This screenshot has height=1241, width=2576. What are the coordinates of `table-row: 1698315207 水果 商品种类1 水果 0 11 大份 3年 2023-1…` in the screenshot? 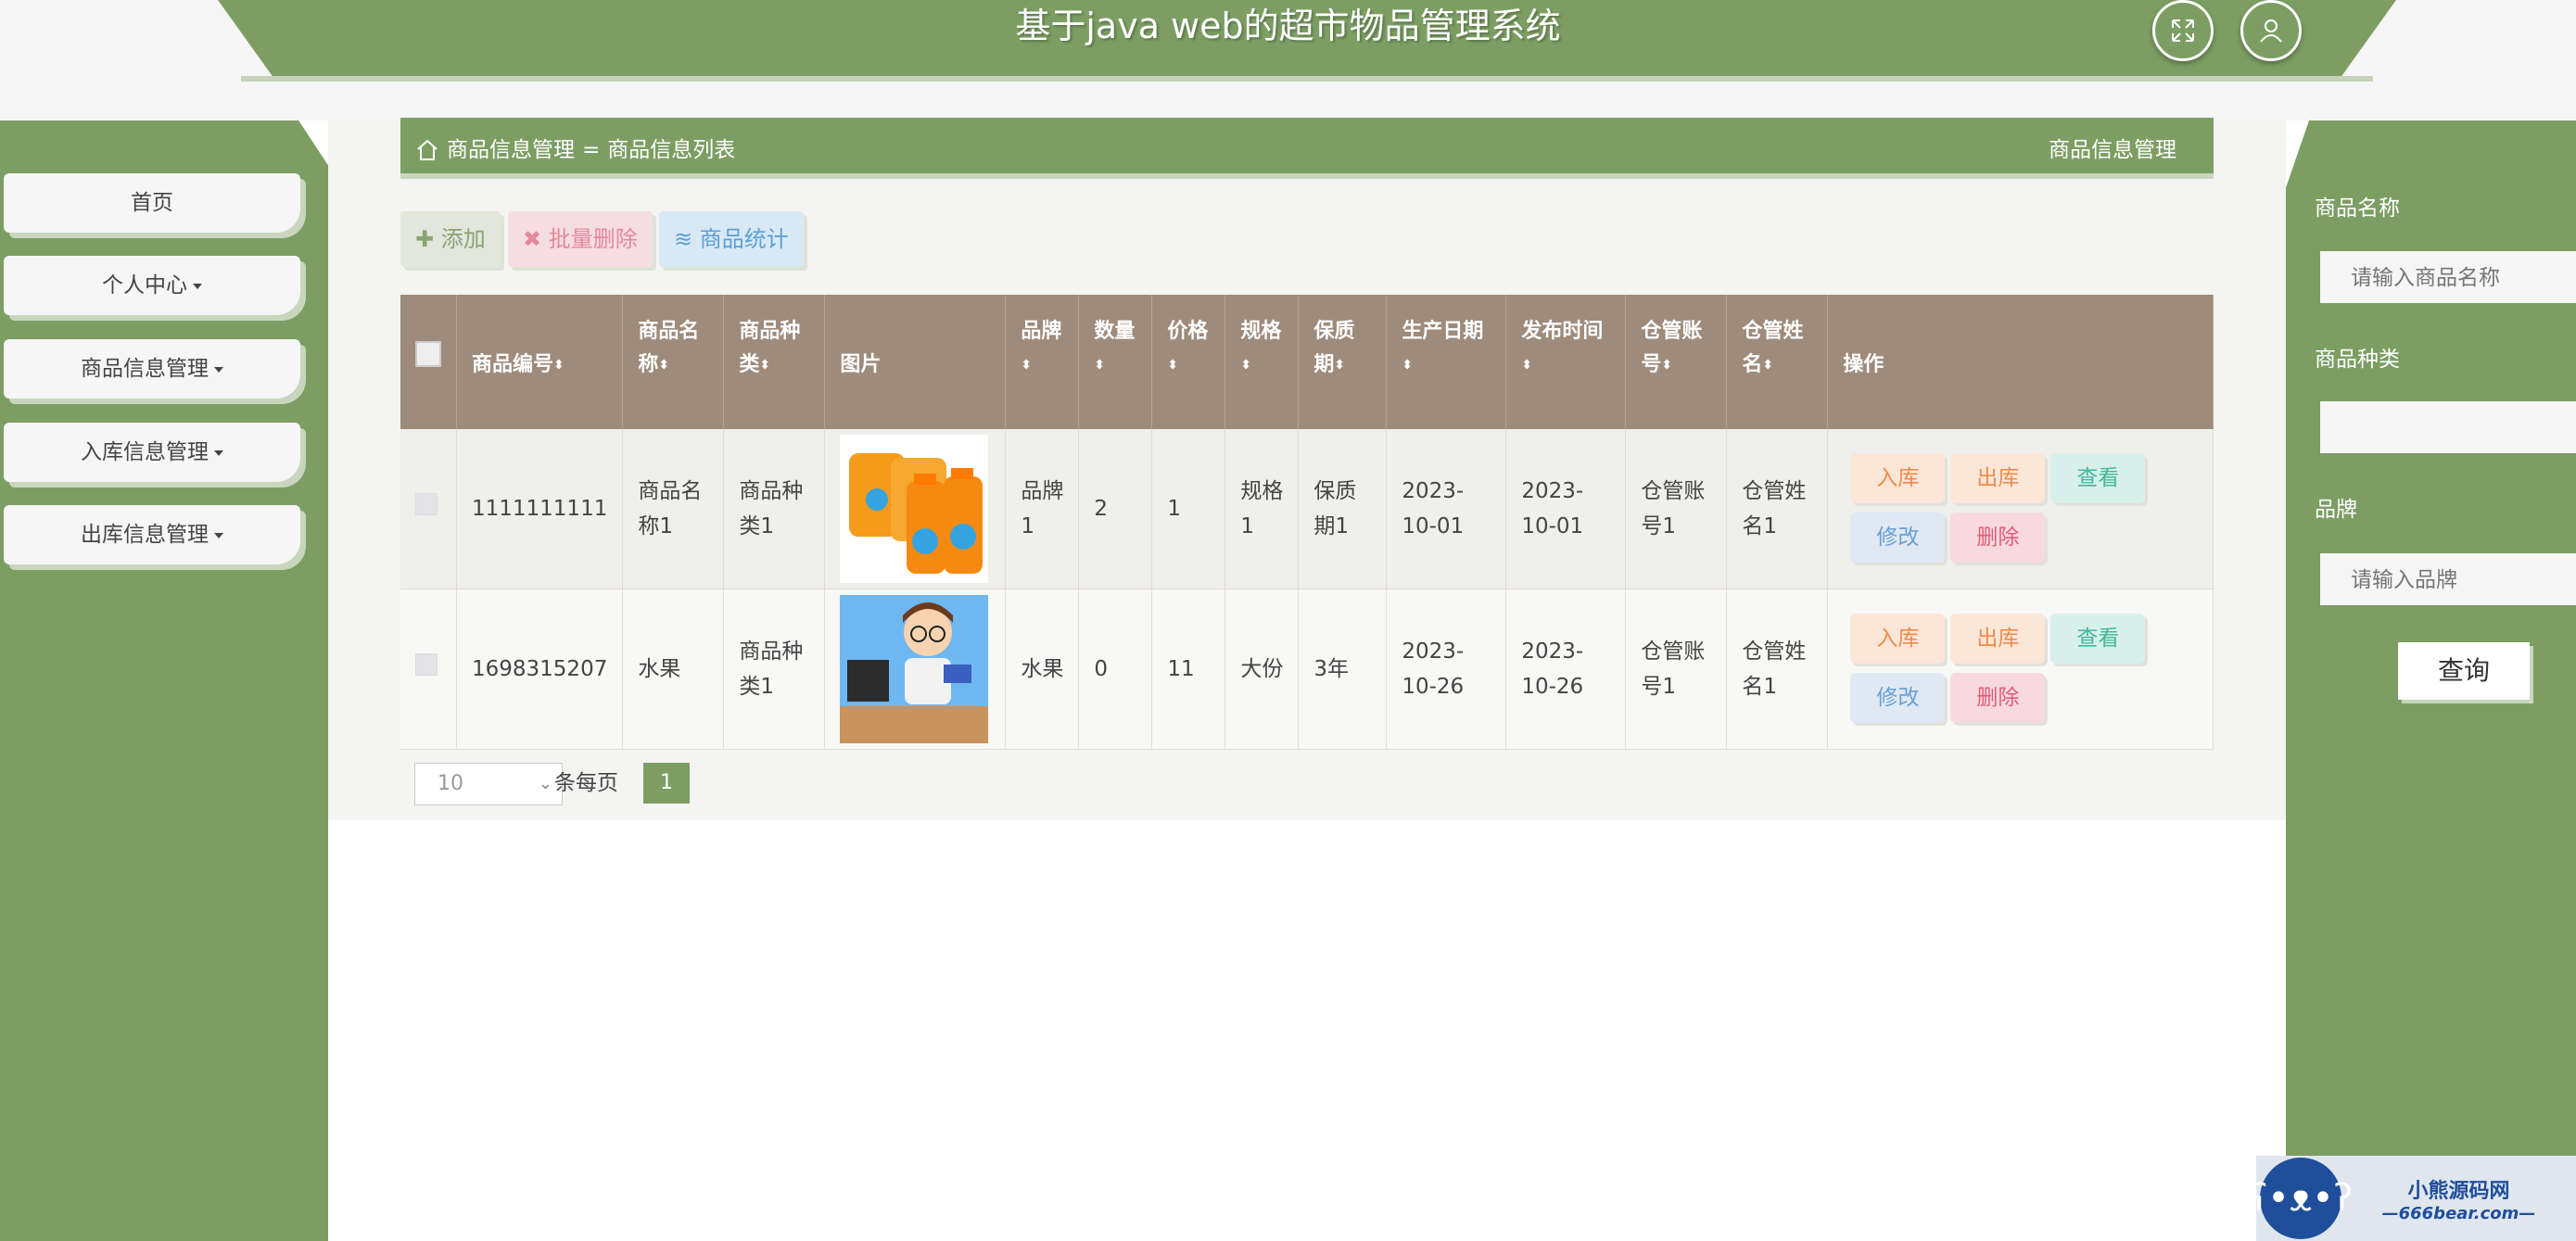 It's located at (1307, 670).